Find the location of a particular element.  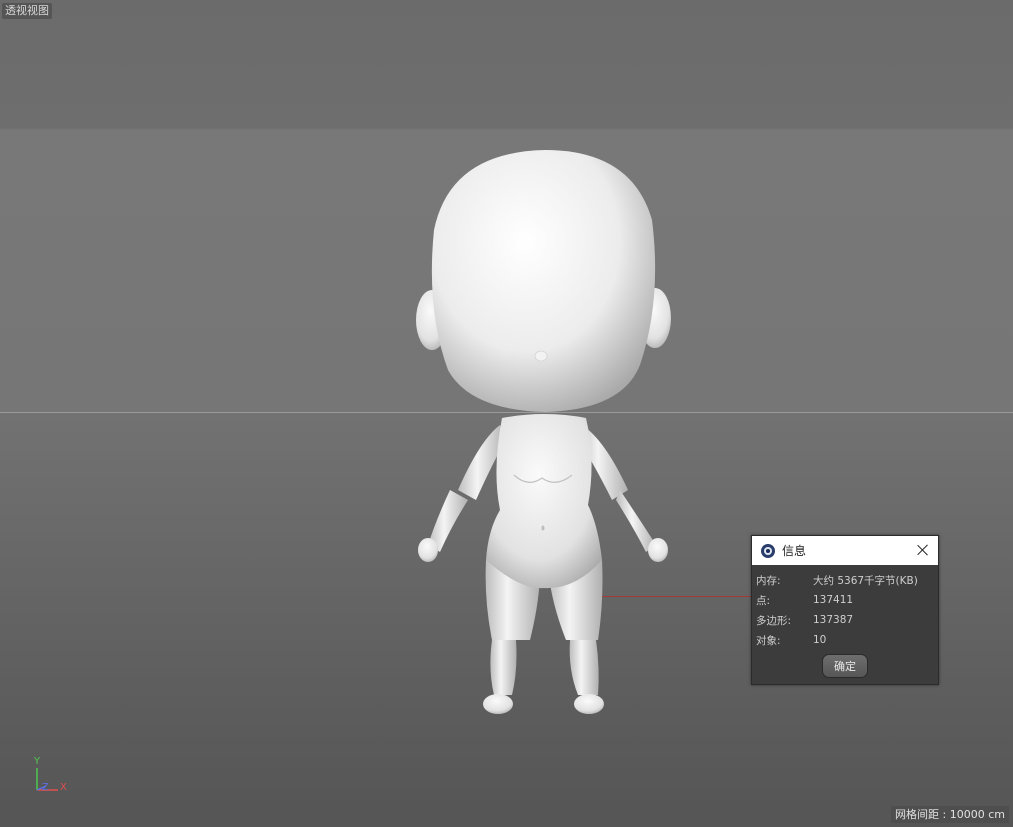

right-hand is located at coordinates (658, 550).